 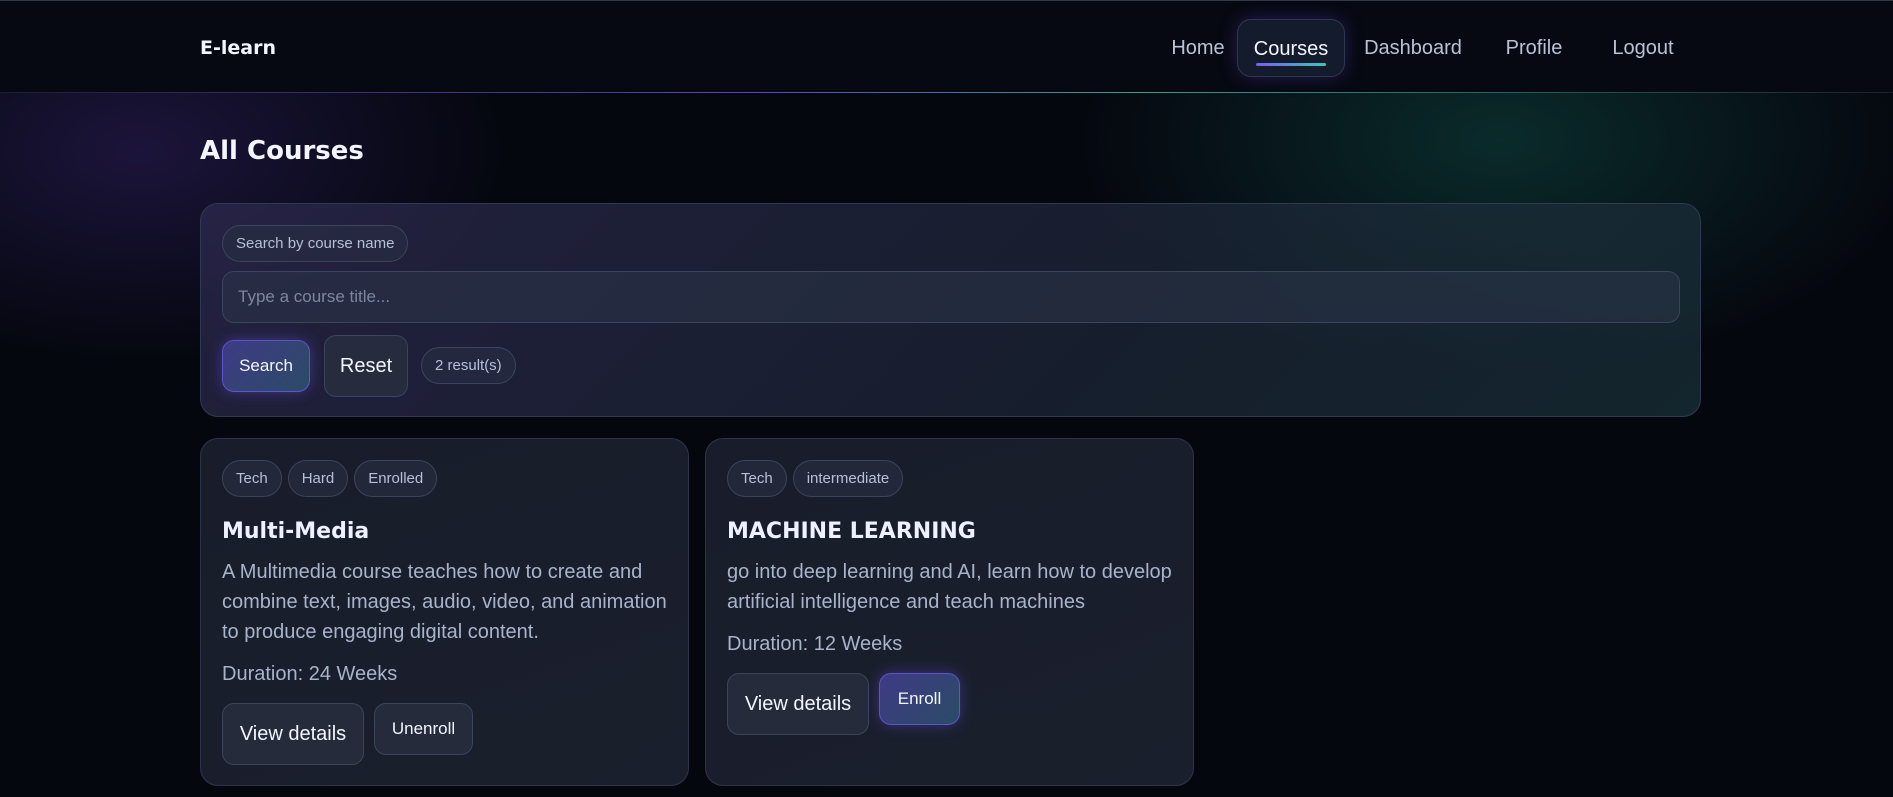 I want to click on nav-item-courses-label: Courses, so click(x=1291, y=49).